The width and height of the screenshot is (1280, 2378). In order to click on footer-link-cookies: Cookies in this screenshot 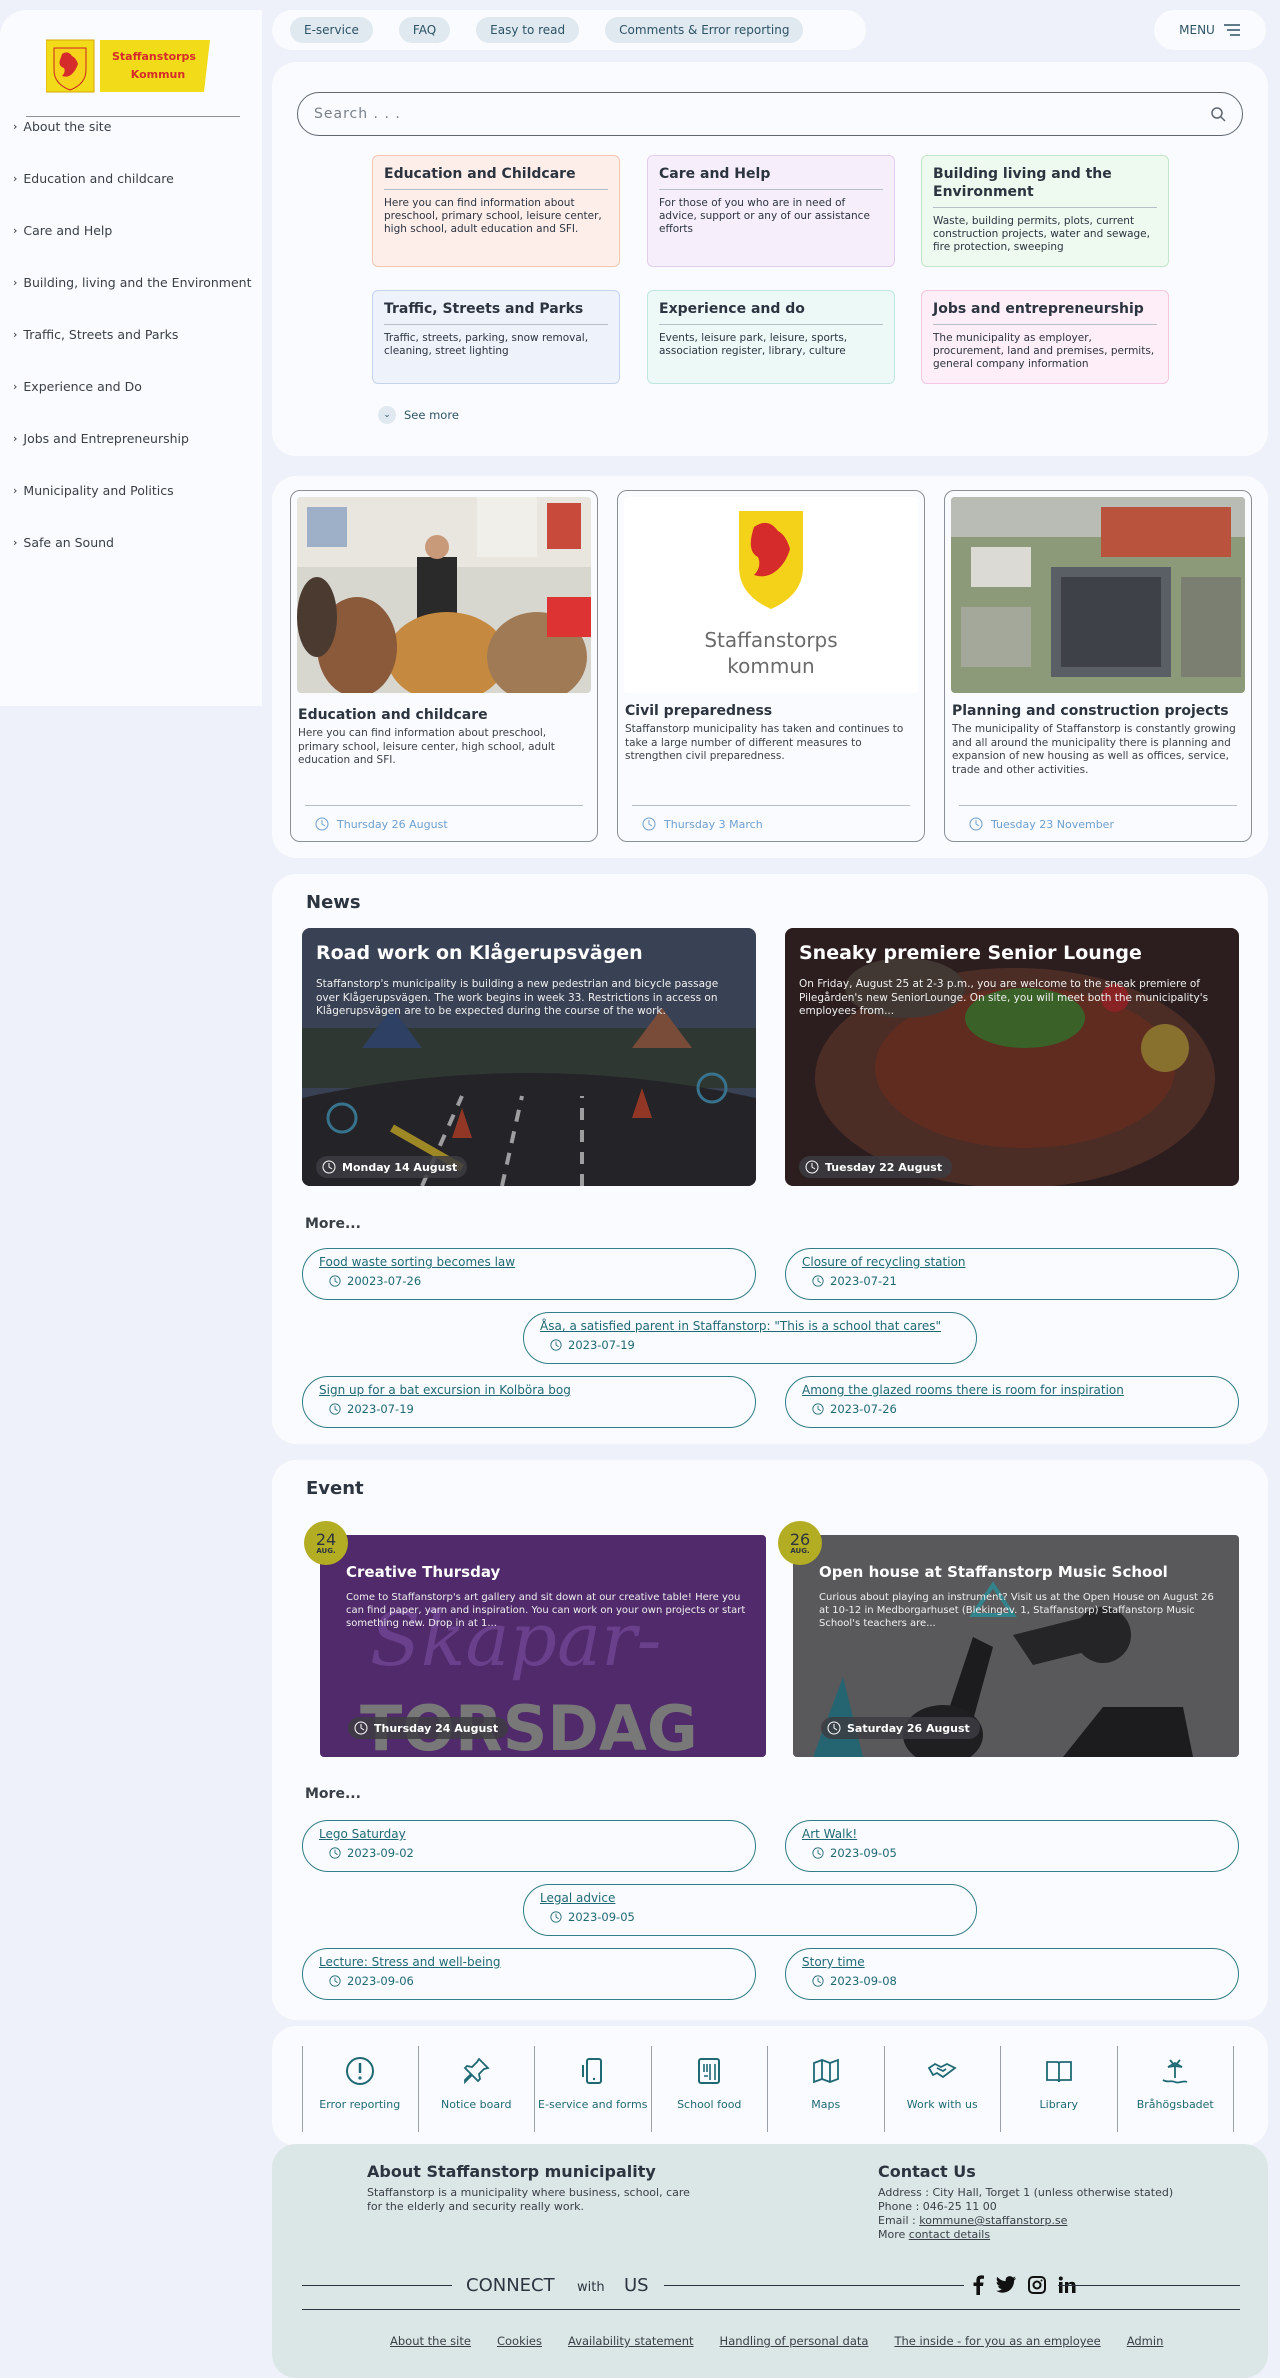, I will do `click(519, 2341)`.